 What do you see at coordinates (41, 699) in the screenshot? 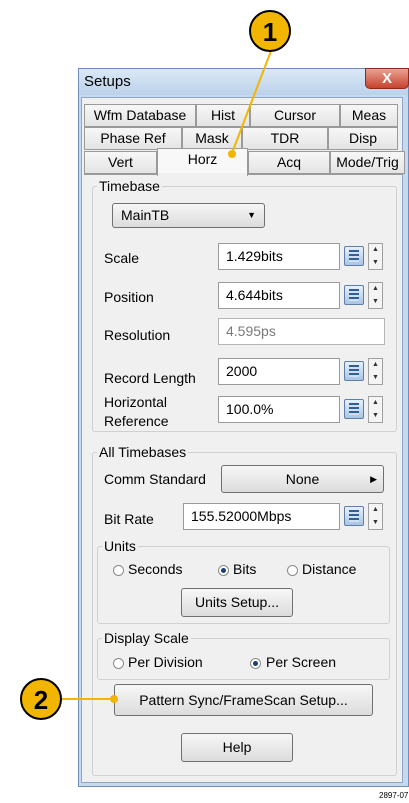
I see `callout-2: 2` at bounding box center [41, 699].